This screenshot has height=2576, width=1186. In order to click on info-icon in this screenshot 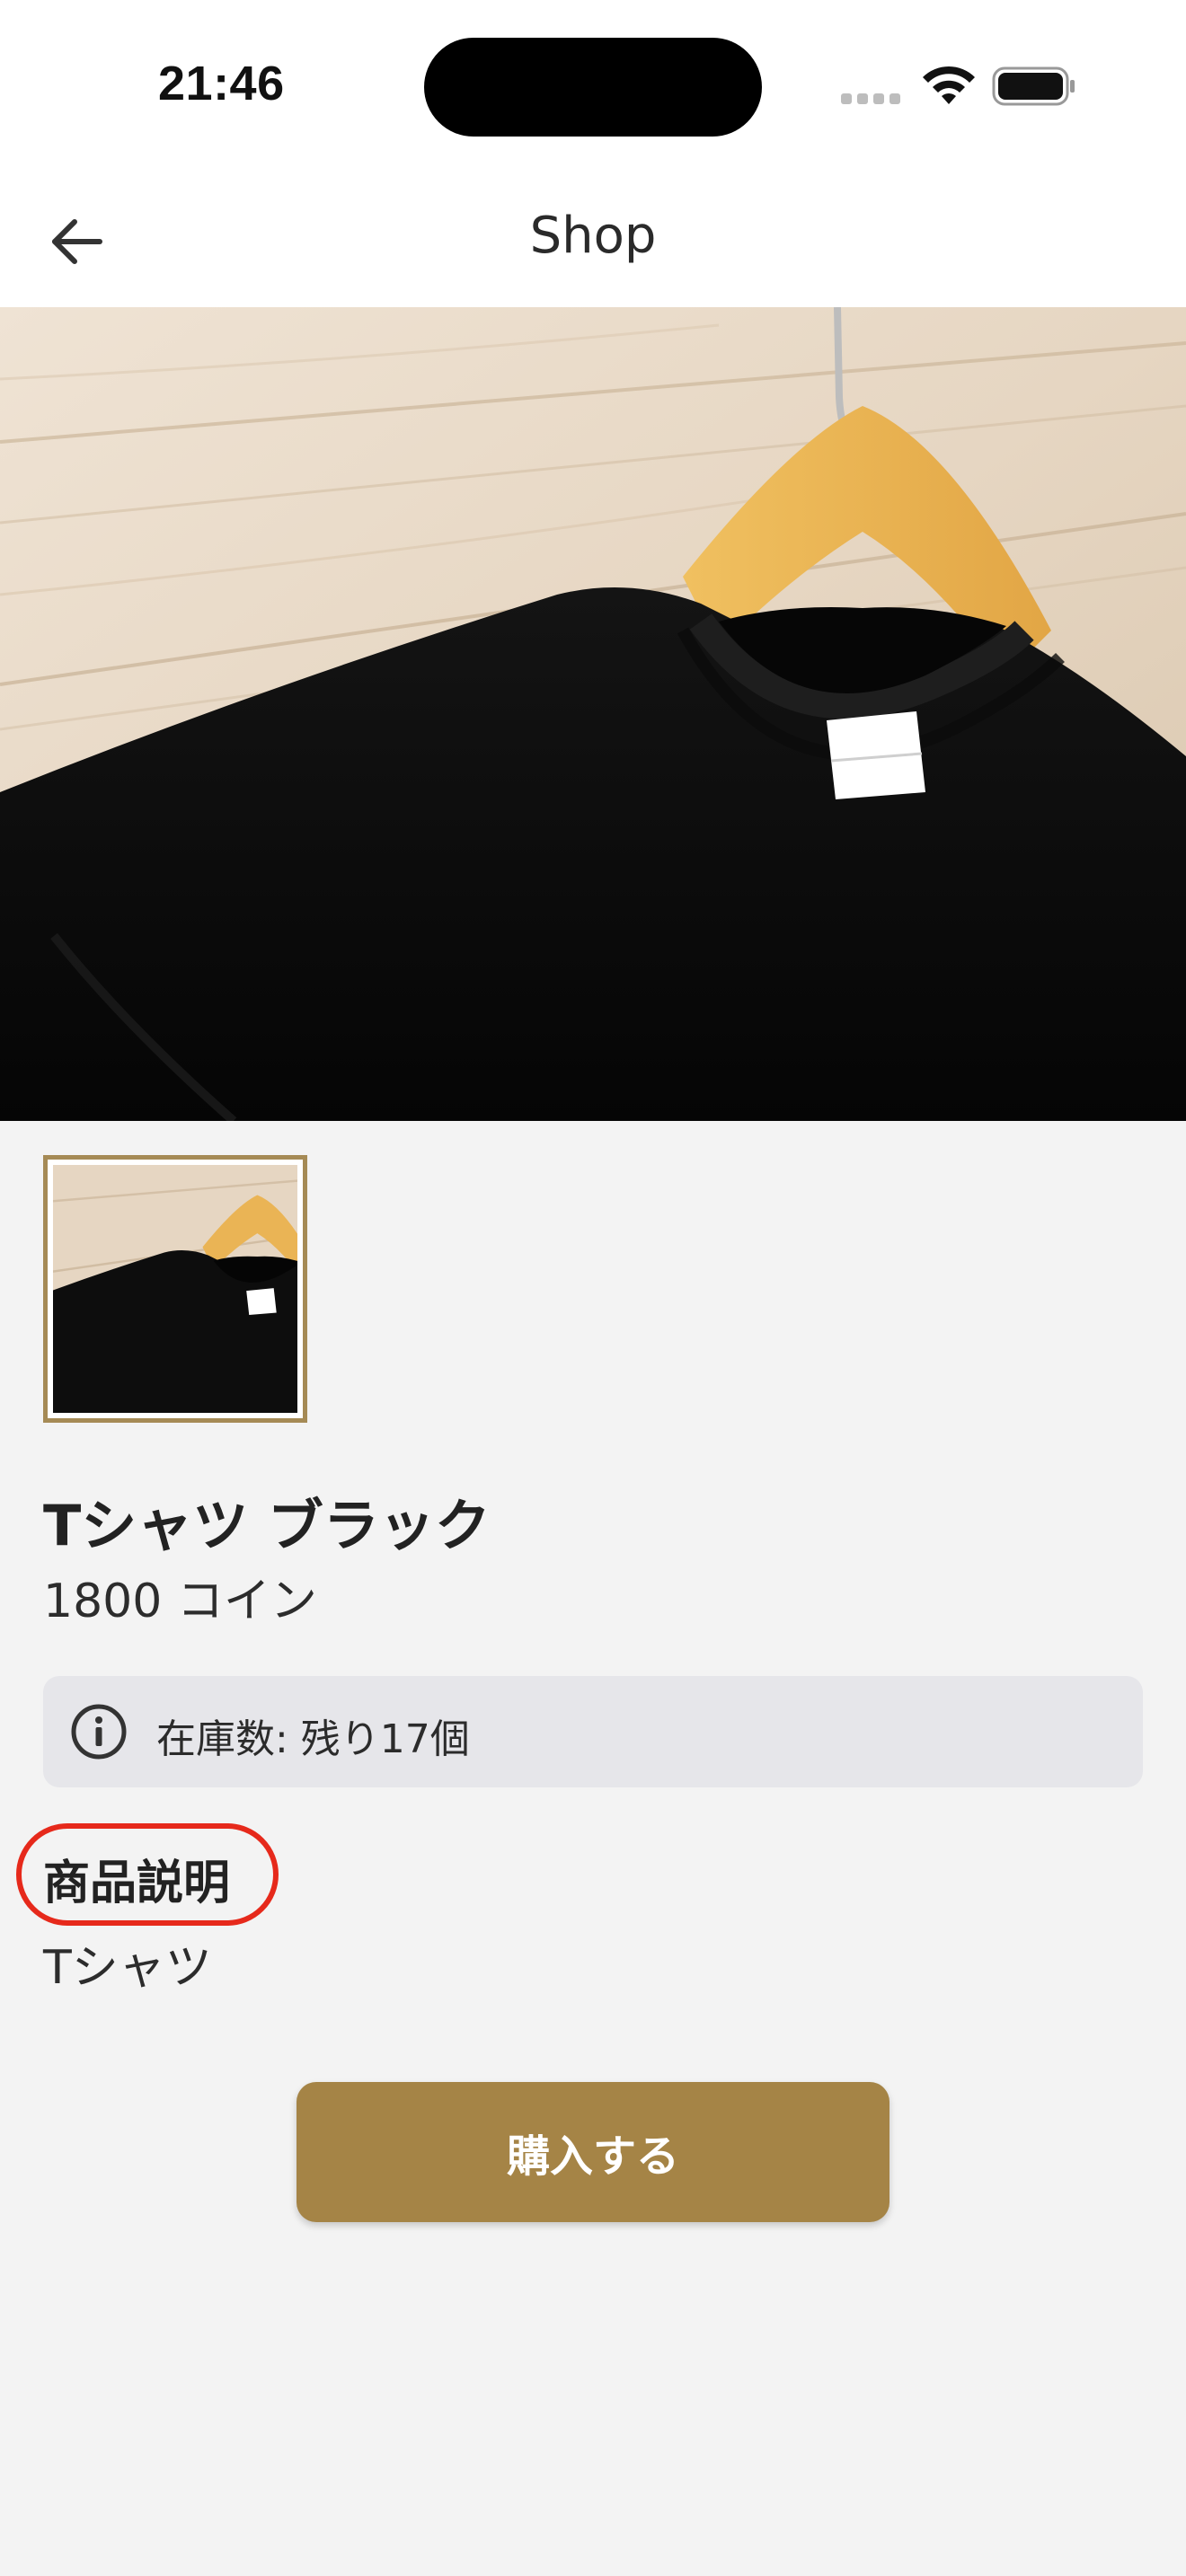, I will do `click(99, 1732)`.